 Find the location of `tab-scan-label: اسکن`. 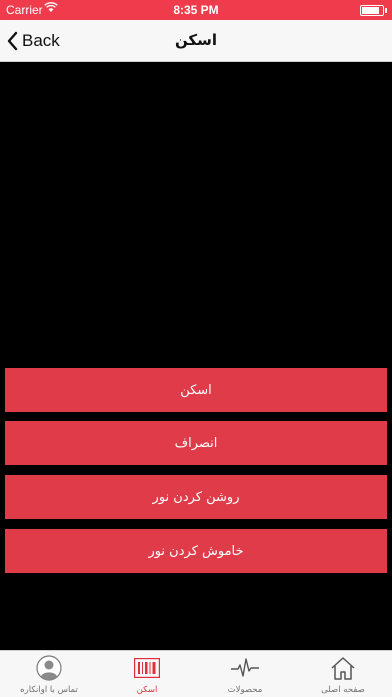

tab-scan-label: اسکن is located at coordinates (147, 690).